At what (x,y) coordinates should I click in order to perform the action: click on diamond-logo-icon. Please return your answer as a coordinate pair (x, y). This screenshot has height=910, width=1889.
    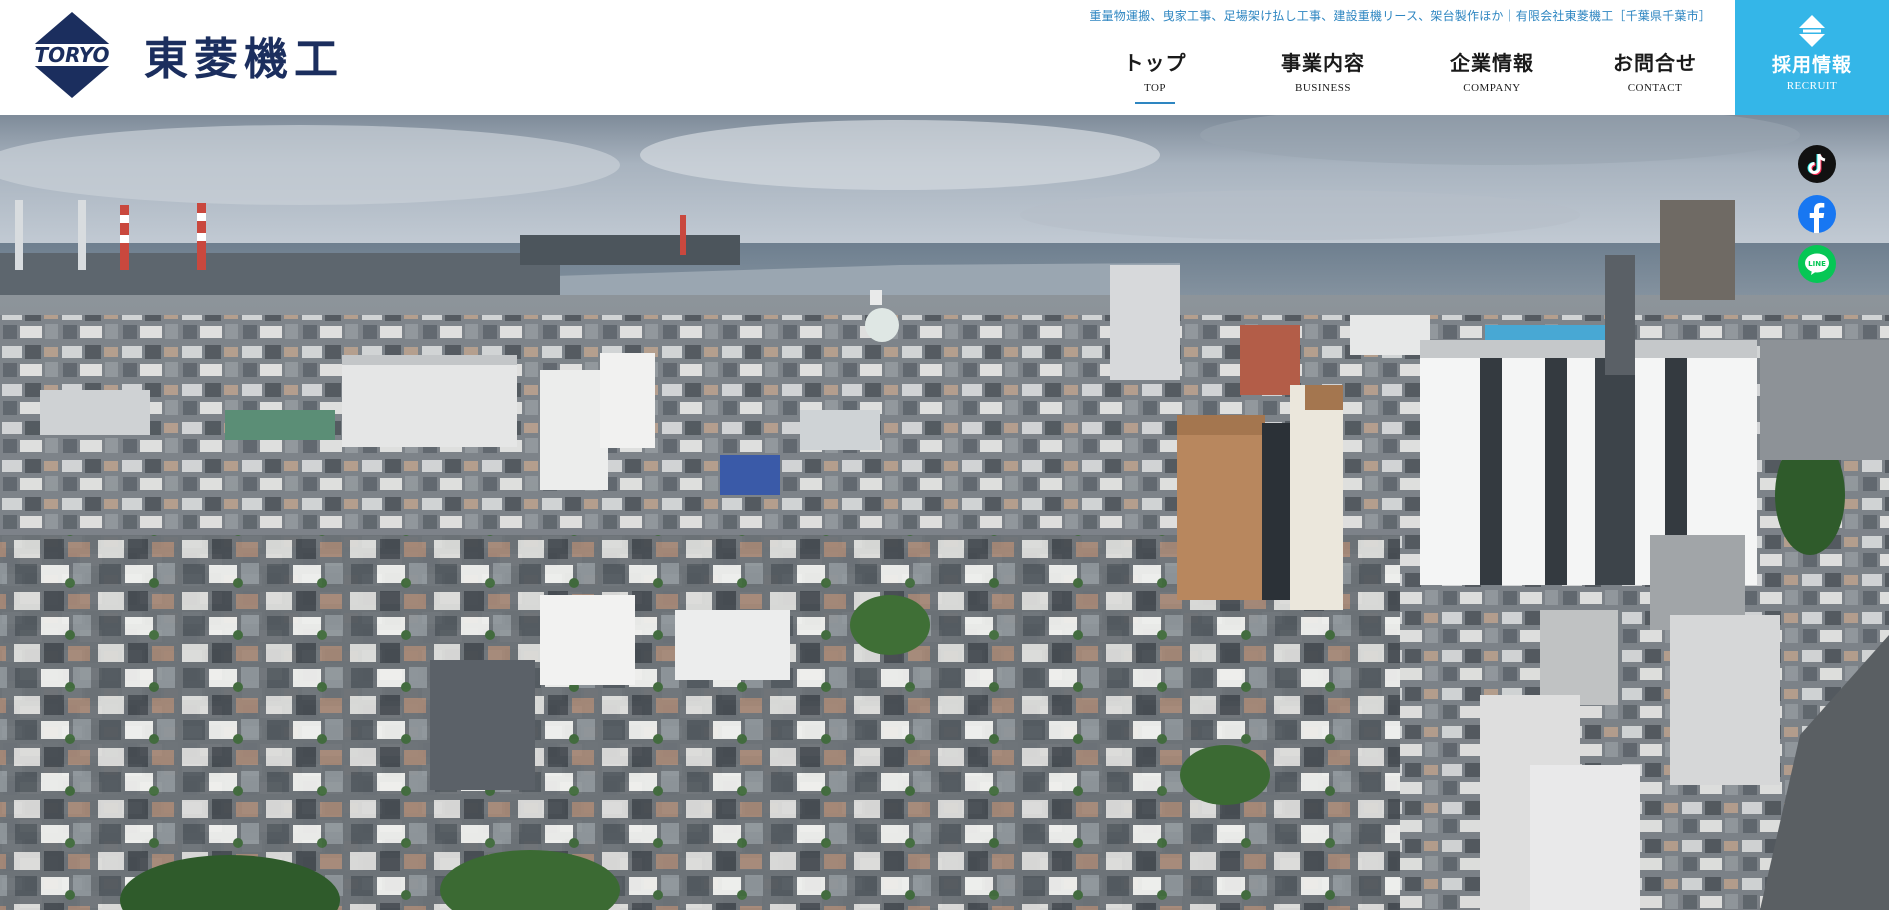
    Looking at the image, I should click on (1812, 31).